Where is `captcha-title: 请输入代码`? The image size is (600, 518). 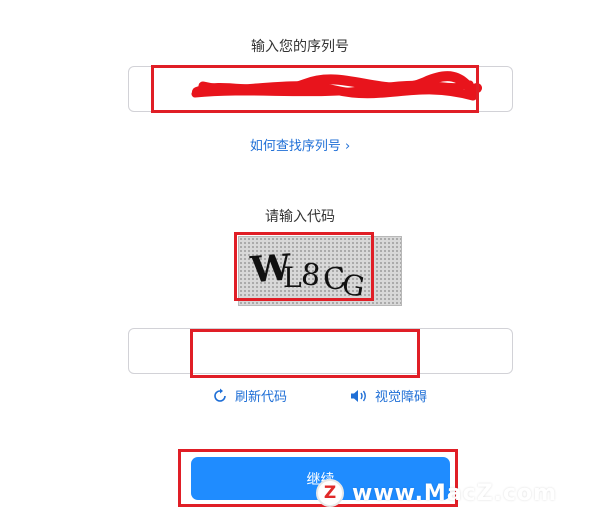 captcha-title: 请输入代码 is located at coordinates (300, 217).